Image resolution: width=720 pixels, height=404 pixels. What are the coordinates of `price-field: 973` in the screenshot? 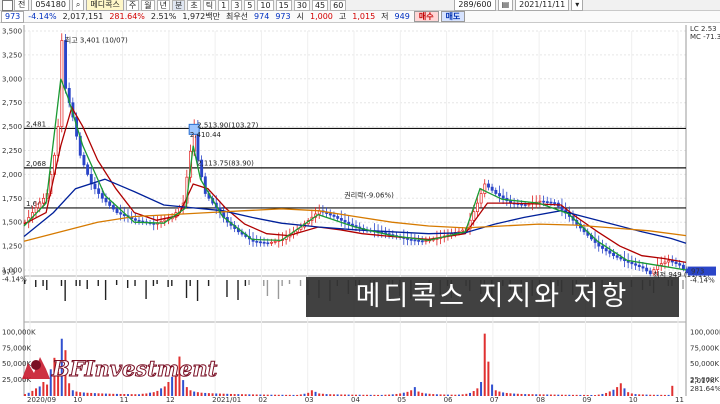 It's located at (13, 16).